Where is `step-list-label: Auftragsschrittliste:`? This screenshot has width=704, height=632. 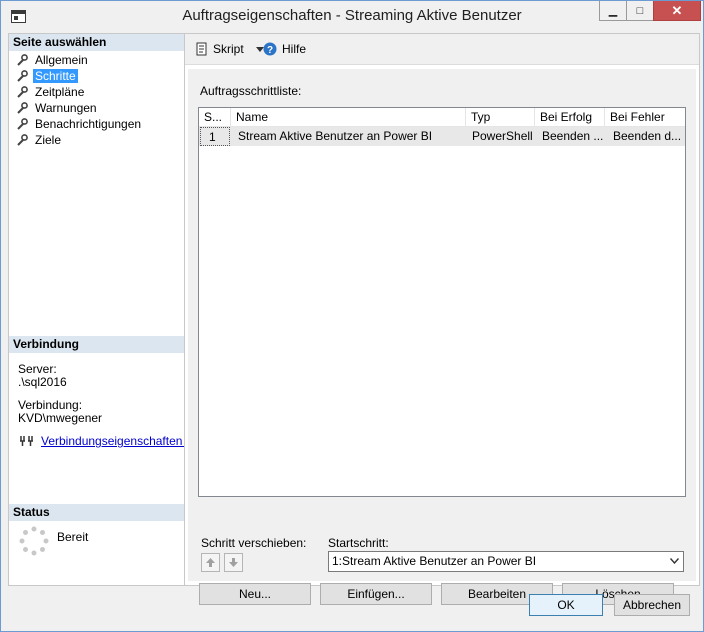 step-list-label: Auftragsschrittliste: is located at coordinates (251, 91).